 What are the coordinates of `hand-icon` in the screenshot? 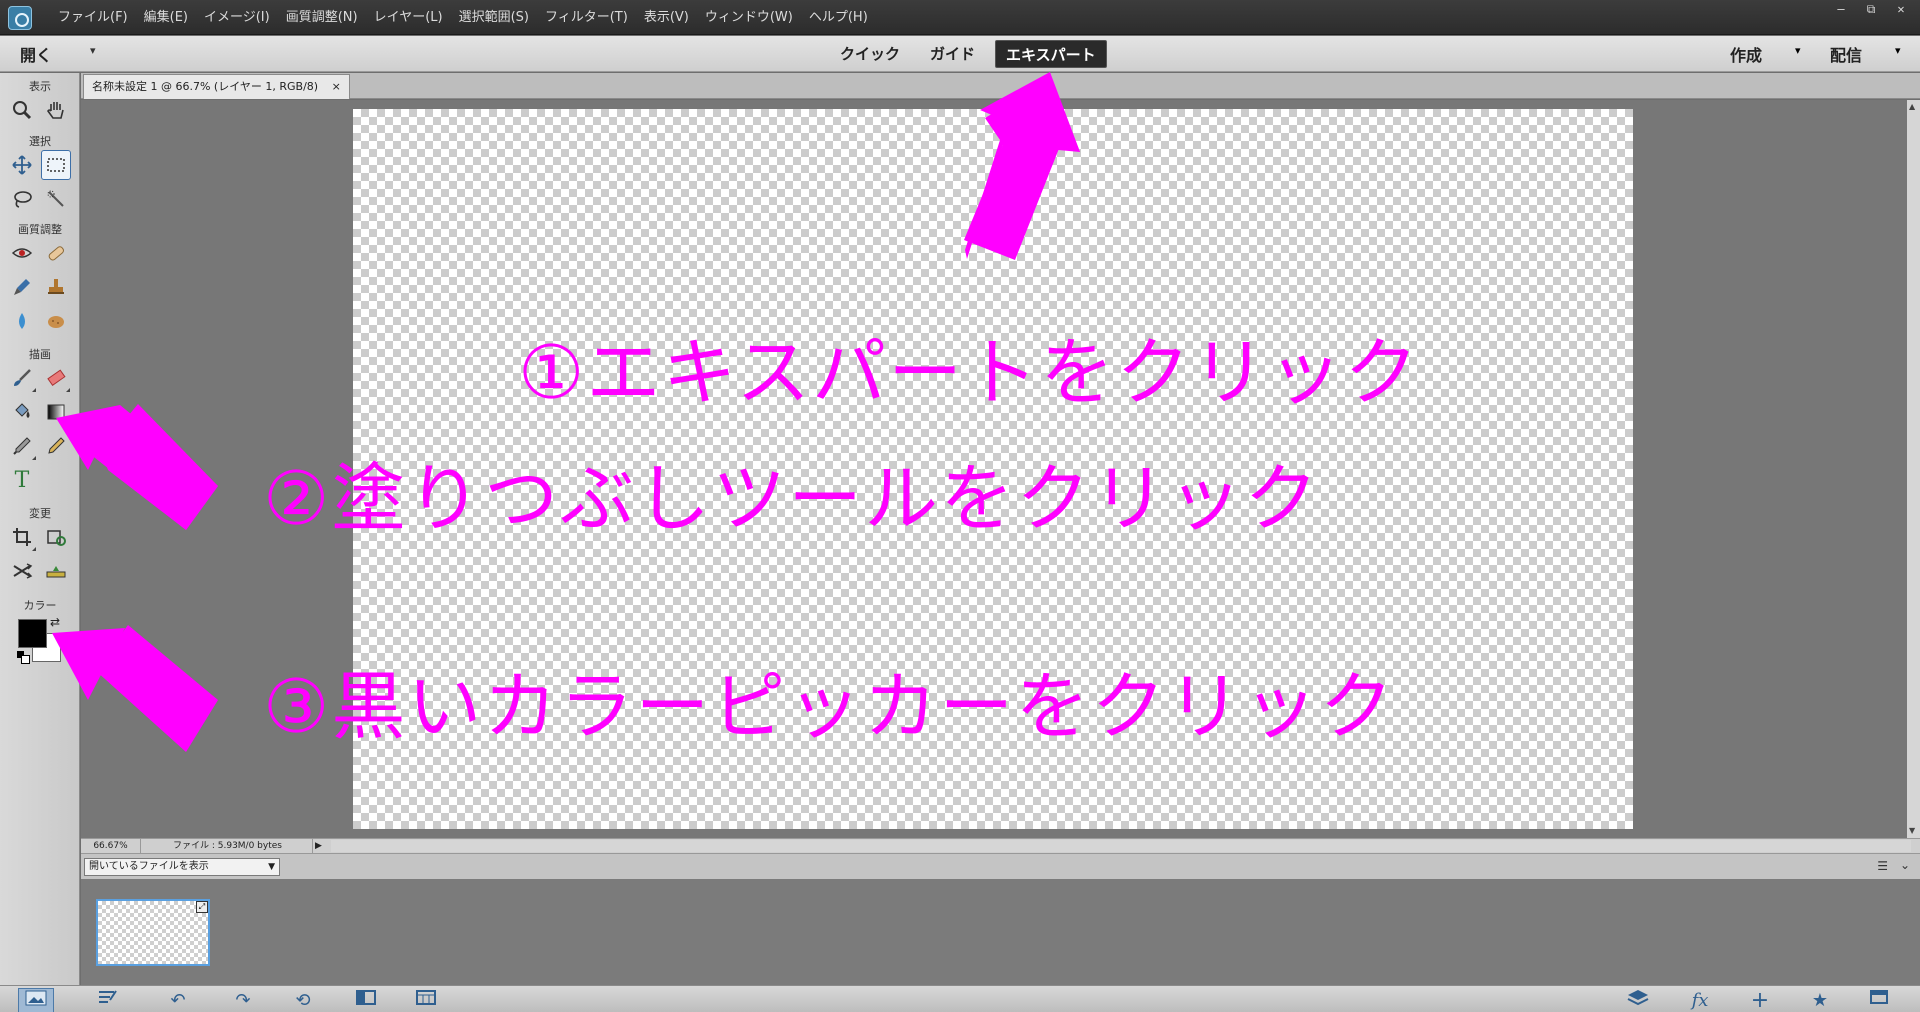 It's located at (56, 110).